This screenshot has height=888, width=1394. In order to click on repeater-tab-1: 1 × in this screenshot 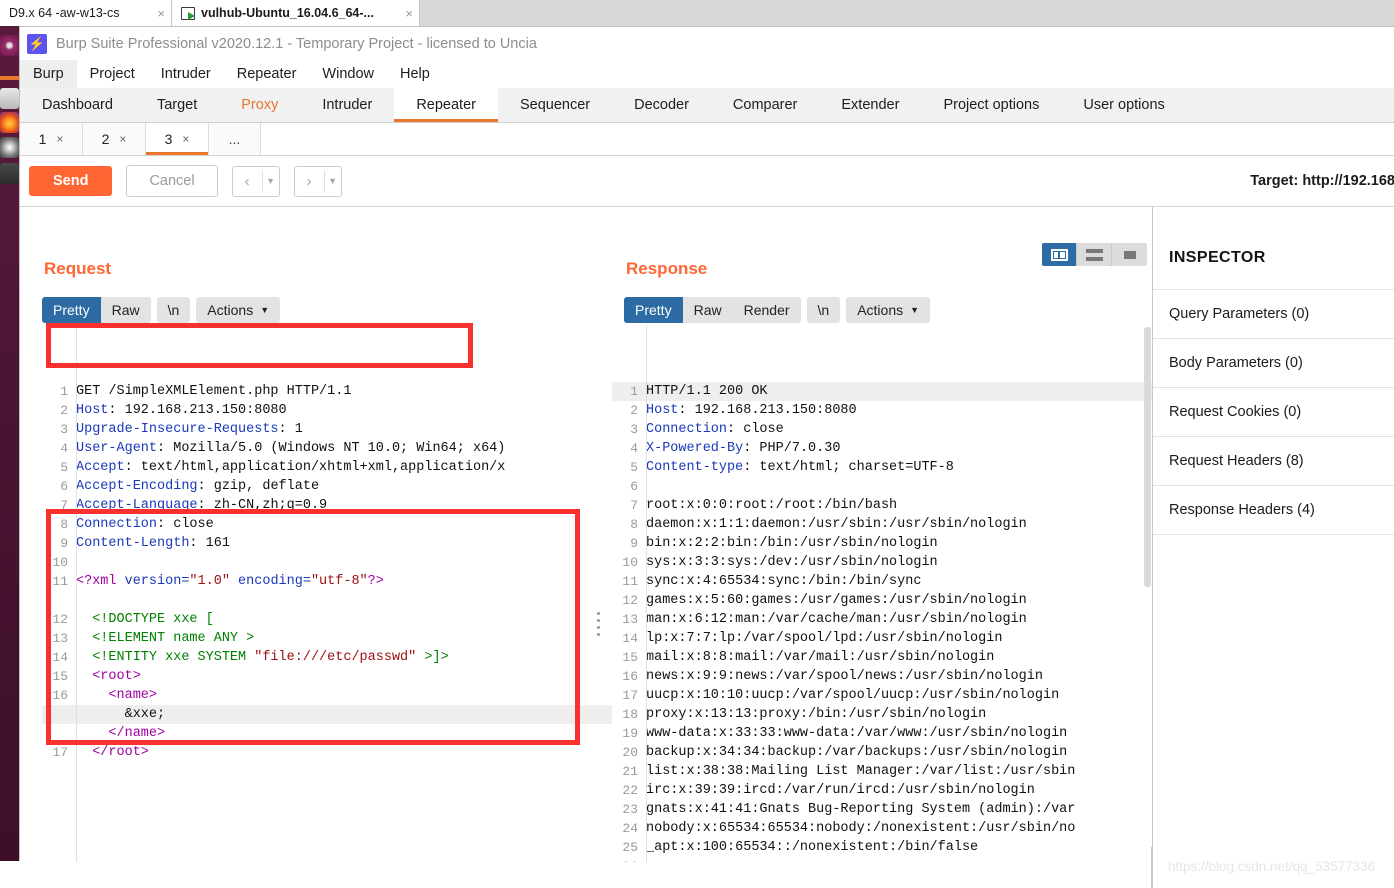, I will do `click(51, 139)`.